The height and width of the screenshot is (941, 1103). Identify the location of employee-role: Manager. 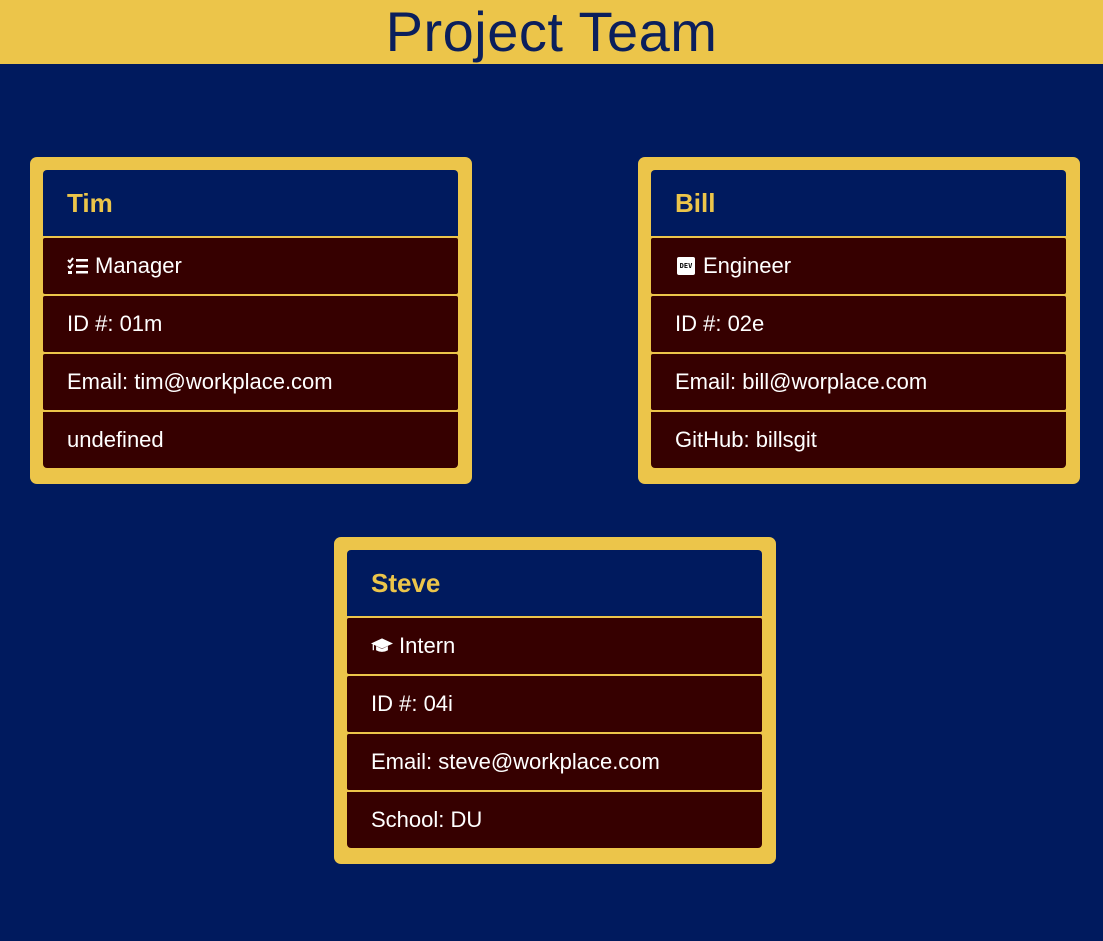
(138, 265).